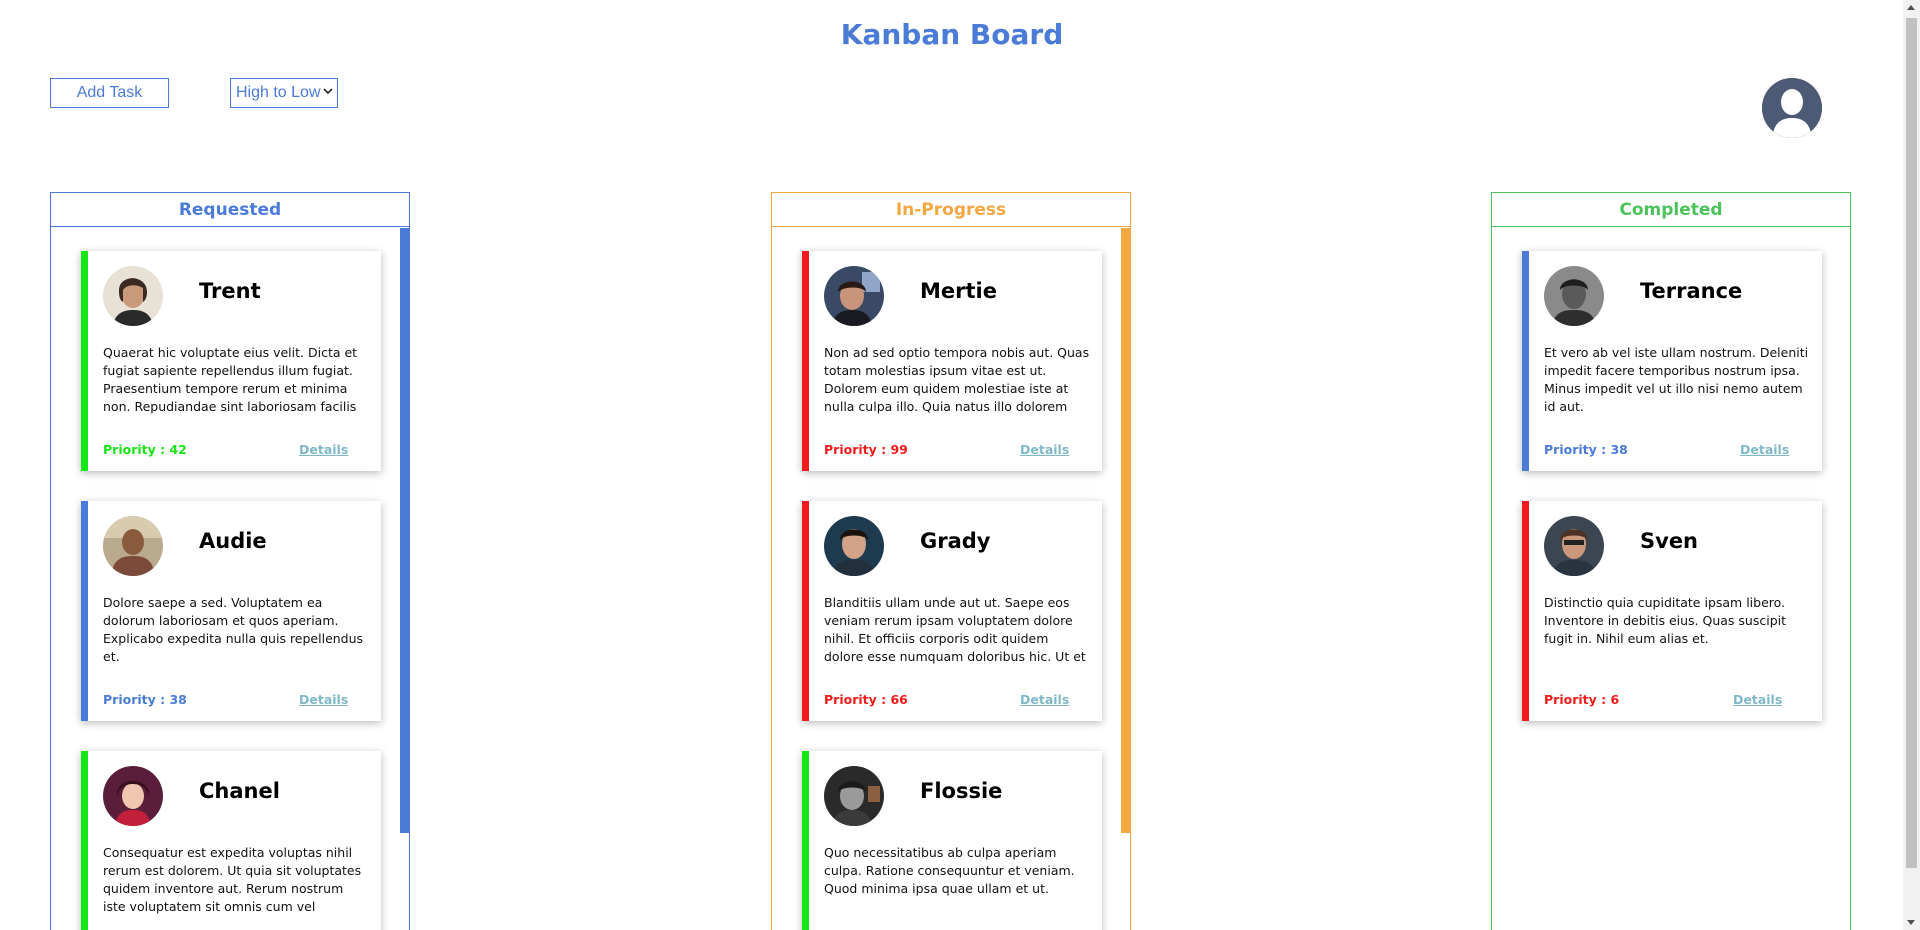 Image resolution: width=1920 pixels, height=930 pixels. What do you see at coordinates (958, 291) in the screenshot?
I see `card-name: Mertie` at bounding box center [958, 291].